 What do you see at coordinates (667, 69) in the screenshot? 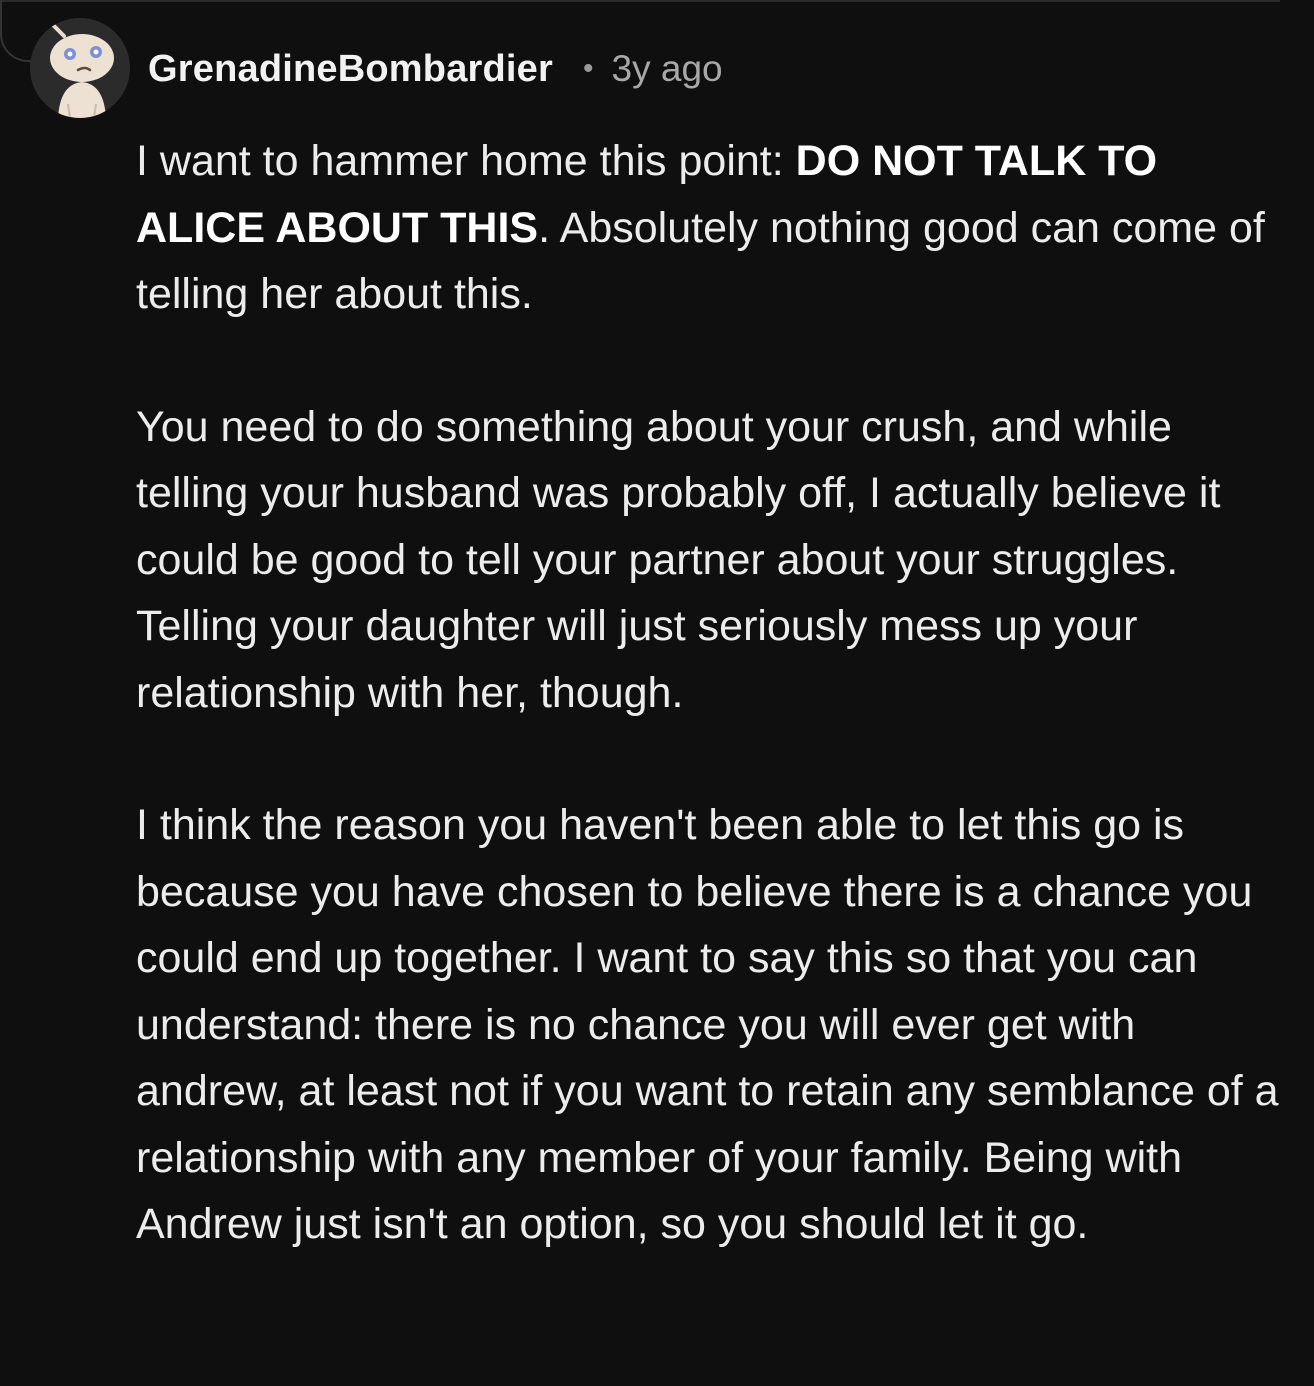
I see `comment-timestamp: 3y ago` at bounding box center [667, 69].